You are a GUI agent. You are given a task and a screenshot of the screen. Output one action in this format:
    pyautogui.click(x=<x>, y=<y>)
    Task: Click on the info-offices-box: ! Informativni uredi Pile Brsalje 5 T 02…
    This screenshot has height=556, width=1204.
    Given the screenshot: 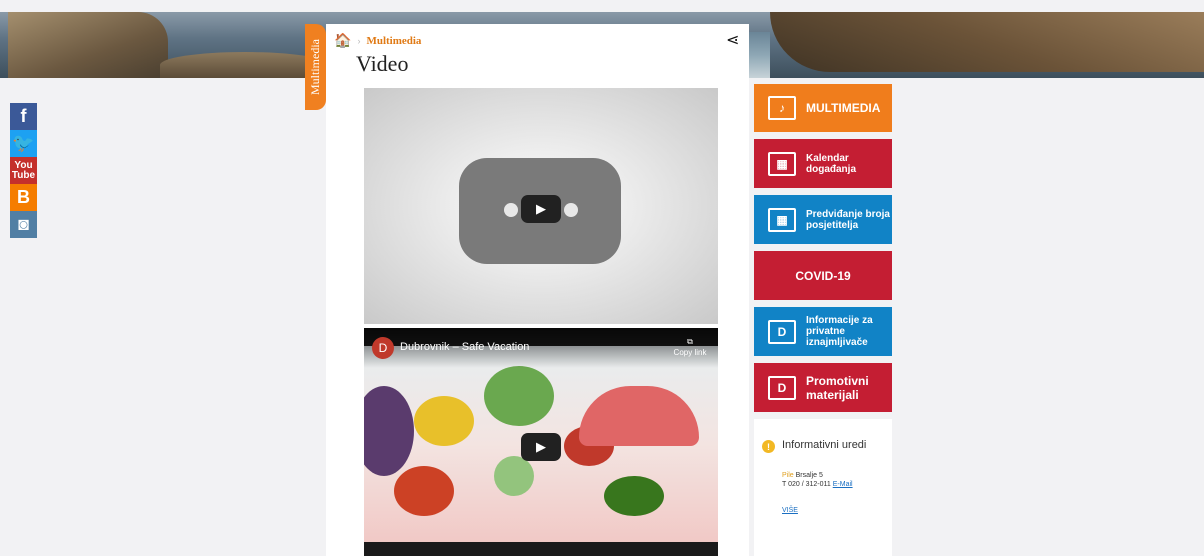 What is the action you would take?
    pyautogui.click(x=823, y=487)
    